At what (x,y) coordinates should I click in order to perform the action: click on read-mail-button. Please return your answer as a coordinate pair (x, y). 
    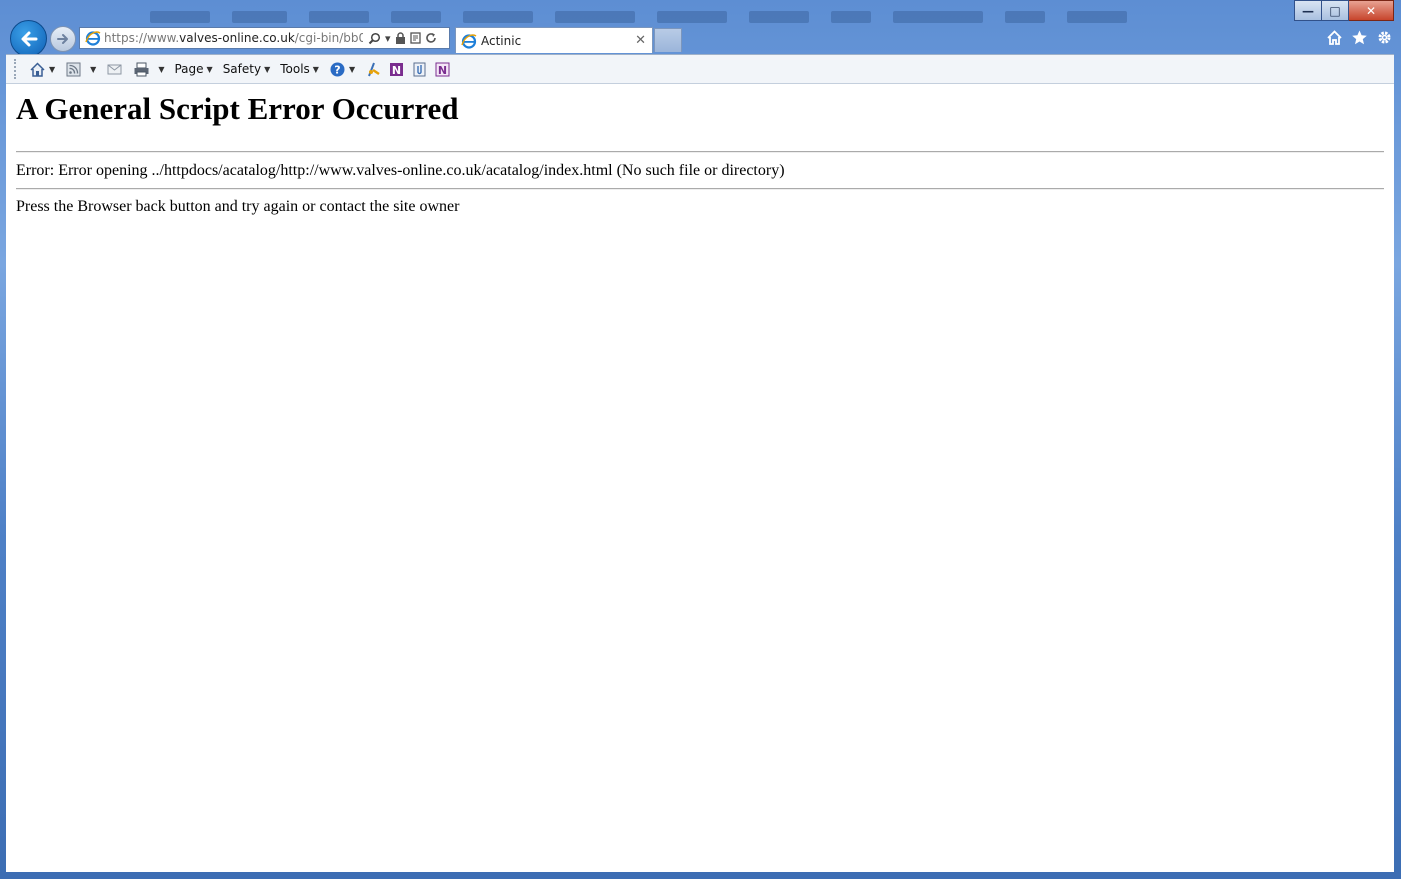
    Looking at the image, I should click on (114, 69).